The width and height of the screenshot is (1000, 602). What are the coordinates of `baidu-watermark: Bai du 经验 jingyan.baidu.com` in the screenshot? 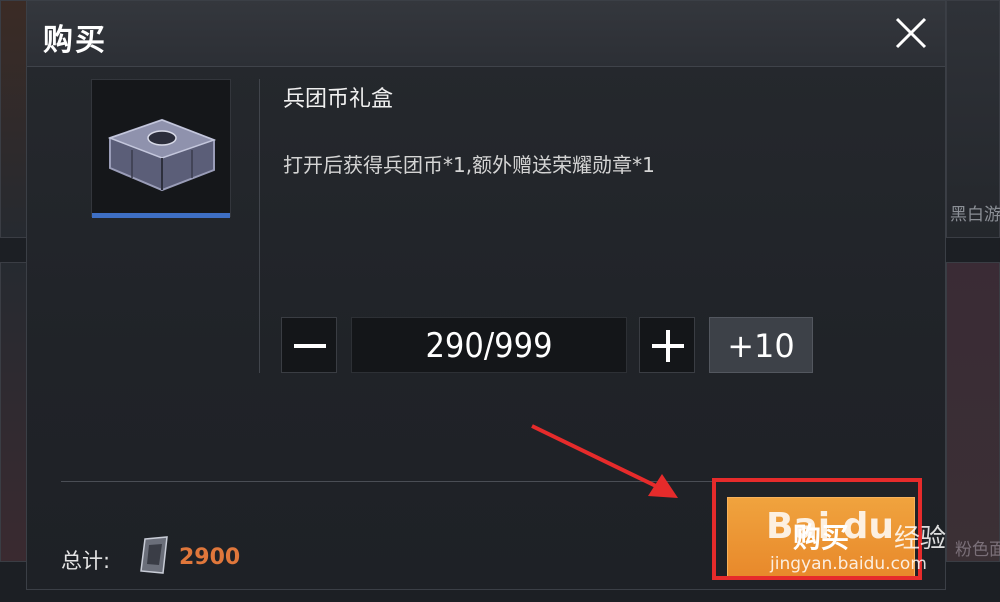 It's located at (866, 540).